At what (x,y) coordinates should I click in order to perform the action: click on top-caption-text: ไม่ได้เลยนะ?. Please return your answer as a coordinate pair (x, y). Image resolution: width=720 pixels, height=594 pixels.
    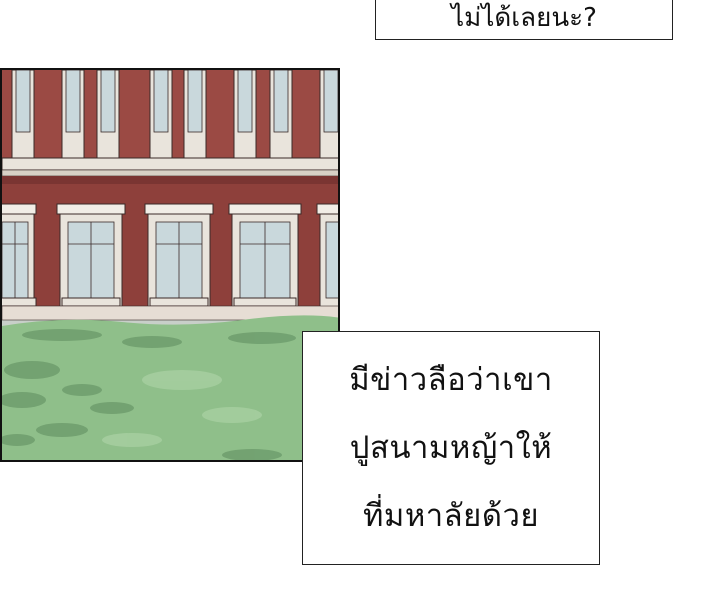
    Looking at the image, I should click on (524, 18).